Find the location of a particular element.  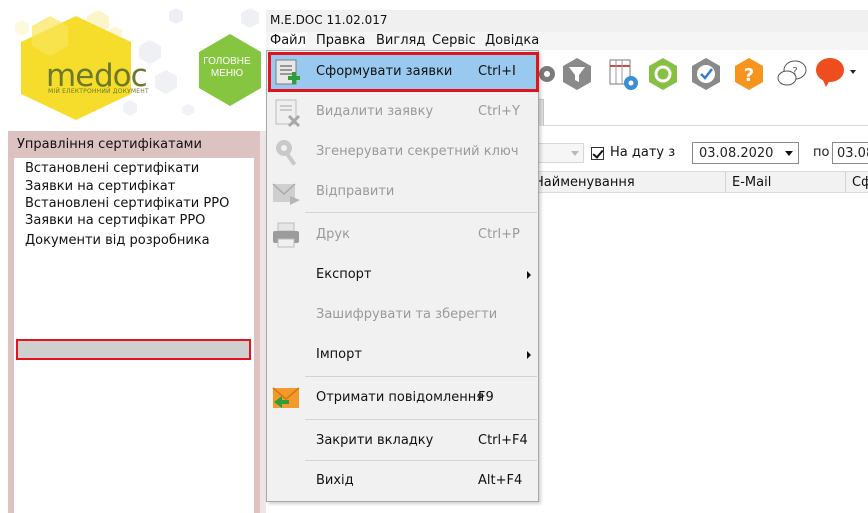

nav-item-installed-certs: Встановлені сертифікати is located at coordinates (112, 168).